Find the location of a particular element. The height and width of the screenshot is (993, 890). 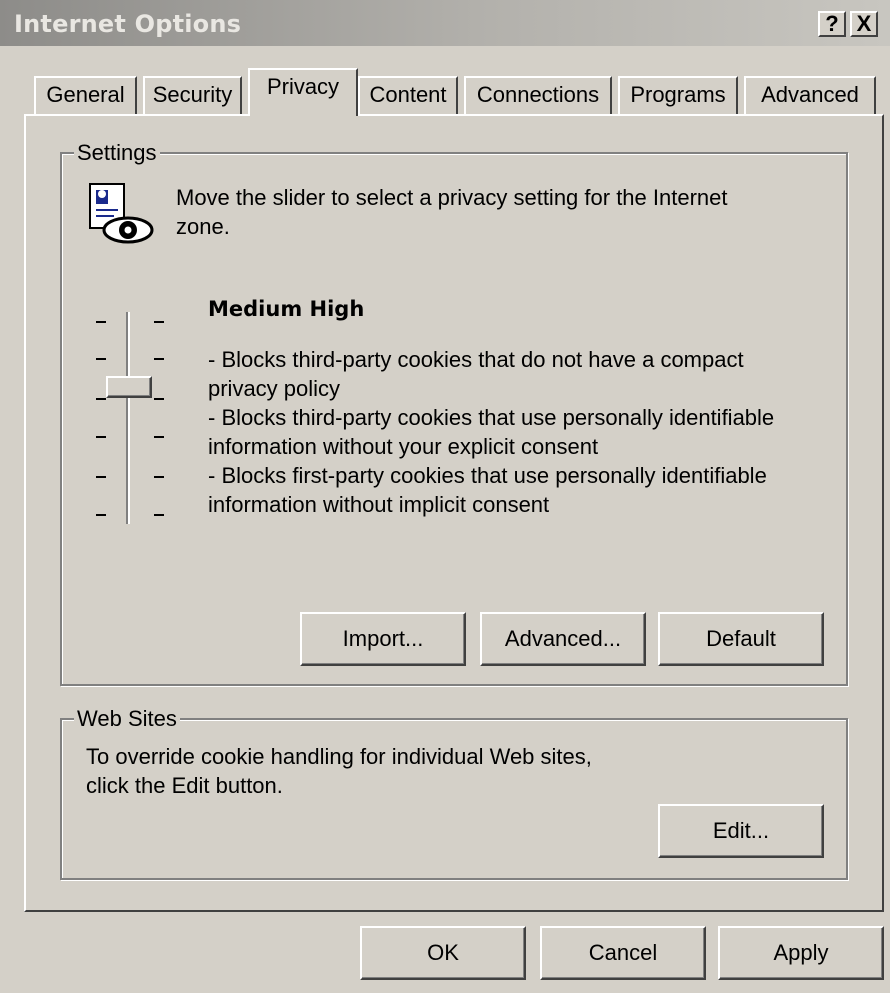

tab-advanced: Advanced is located at coordinates (810, 95).